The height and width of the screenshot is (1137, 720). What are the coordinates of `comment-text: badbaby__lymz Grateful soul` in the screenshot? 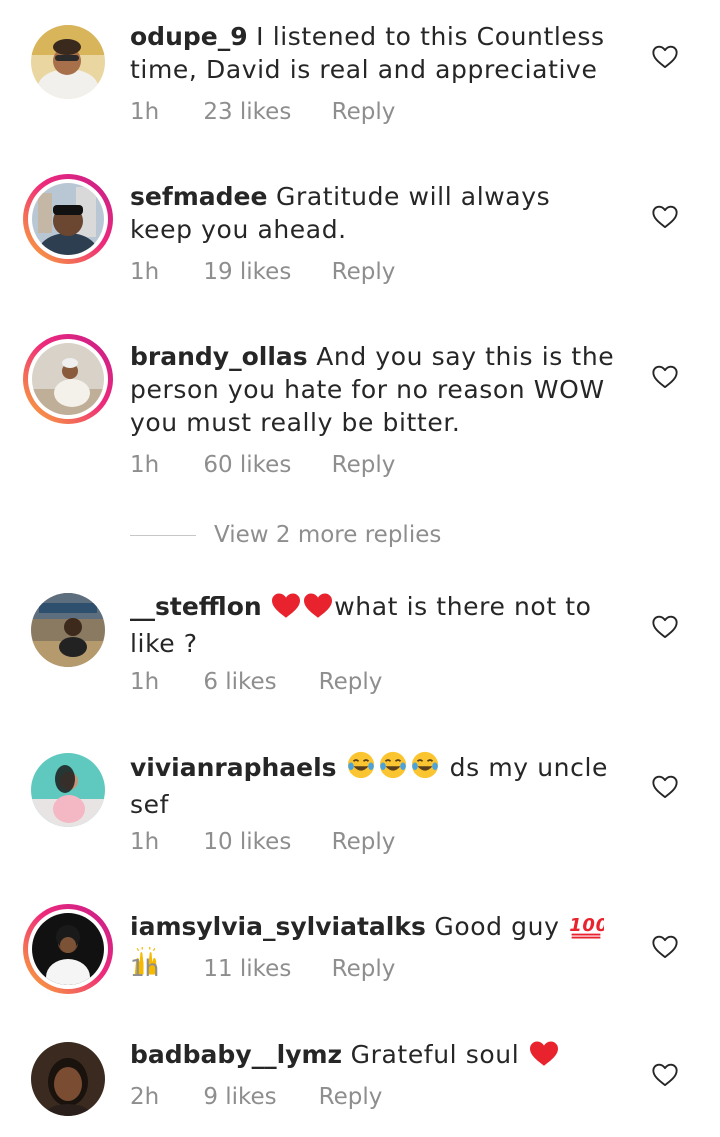 It's located at (375, 1056).